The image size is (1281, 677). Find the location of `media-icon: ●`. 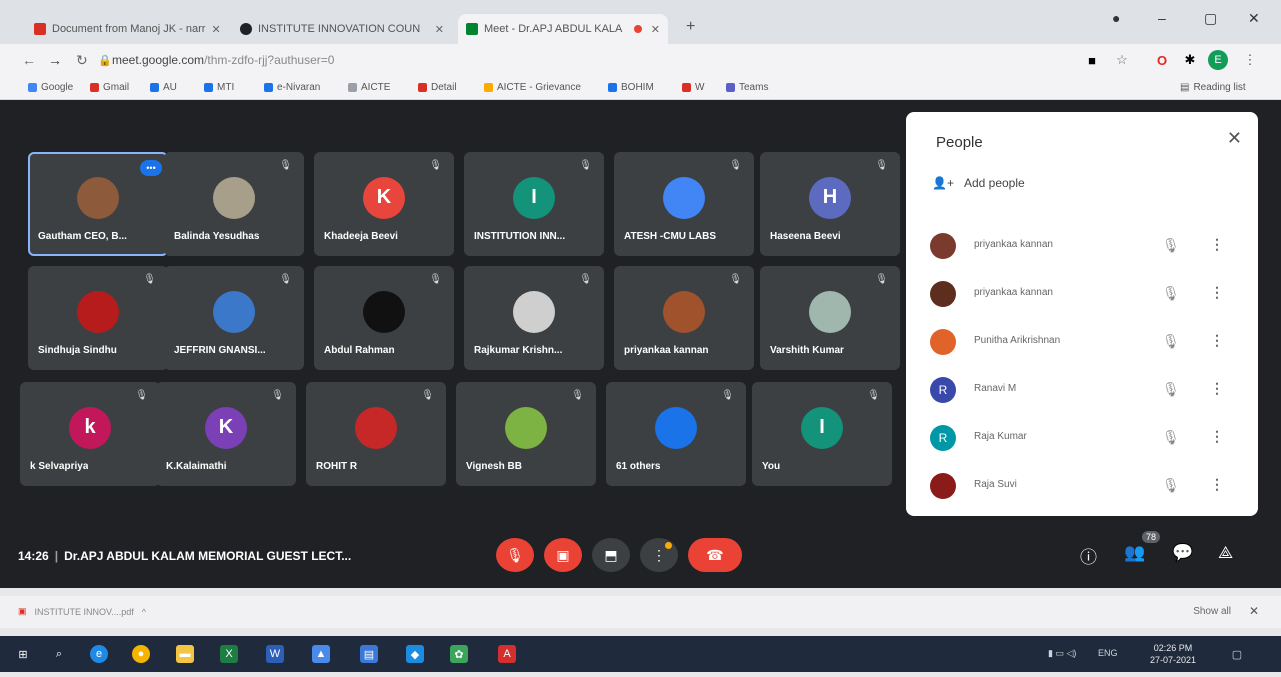

media-icon: ● is located at coordinates (1116, 18).